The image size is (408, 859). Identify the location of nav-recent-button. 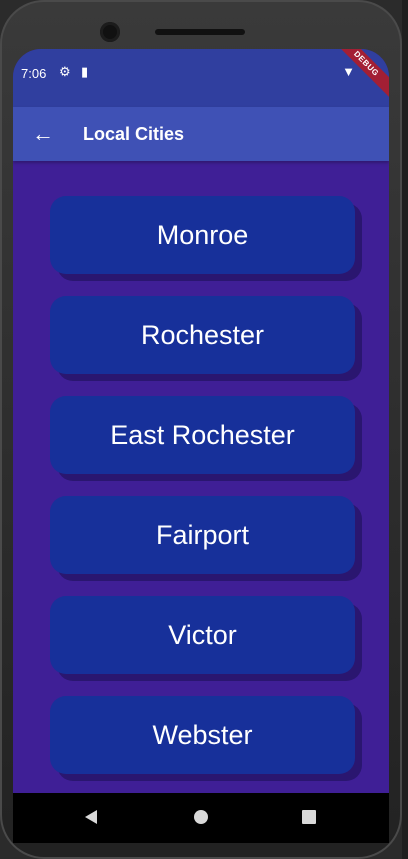
(309, 817).